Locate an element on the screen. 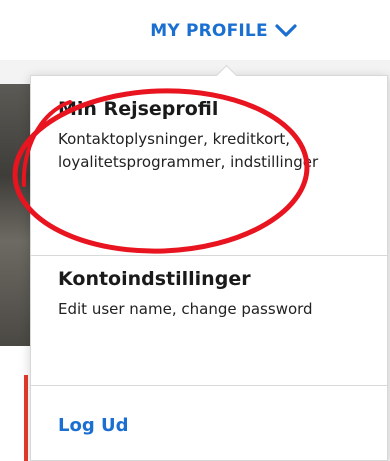  background-accent-bar is located at coordinates (26, 418).